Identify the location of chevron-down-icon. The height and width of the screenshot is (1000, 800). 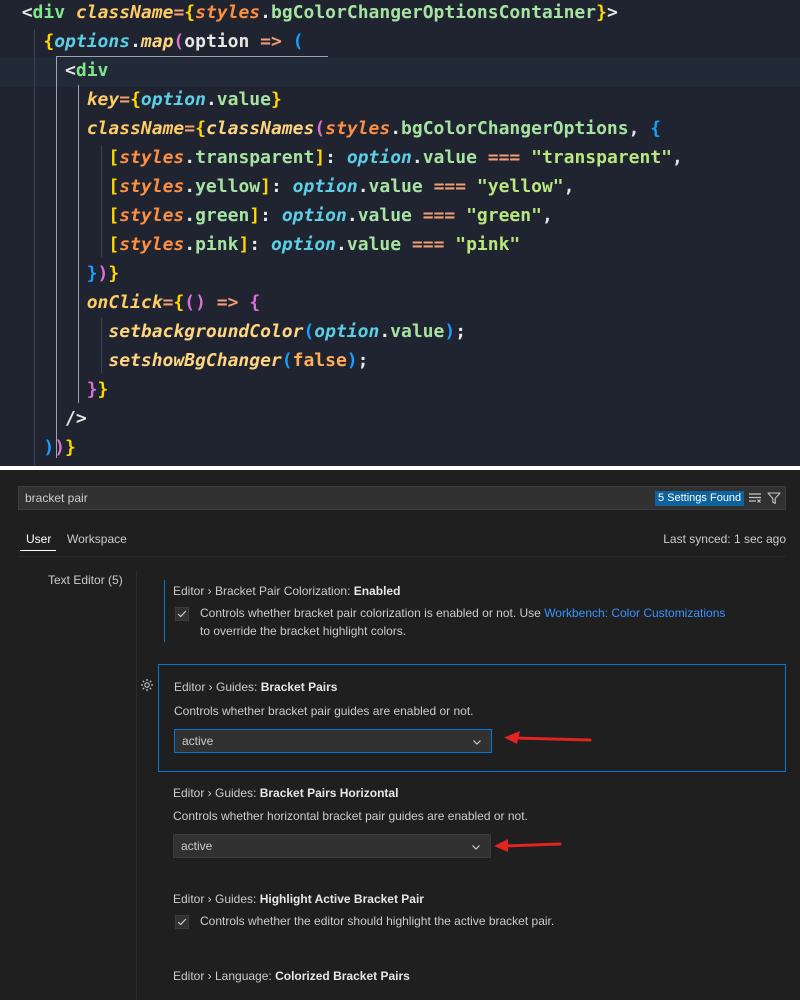
(477, 742).